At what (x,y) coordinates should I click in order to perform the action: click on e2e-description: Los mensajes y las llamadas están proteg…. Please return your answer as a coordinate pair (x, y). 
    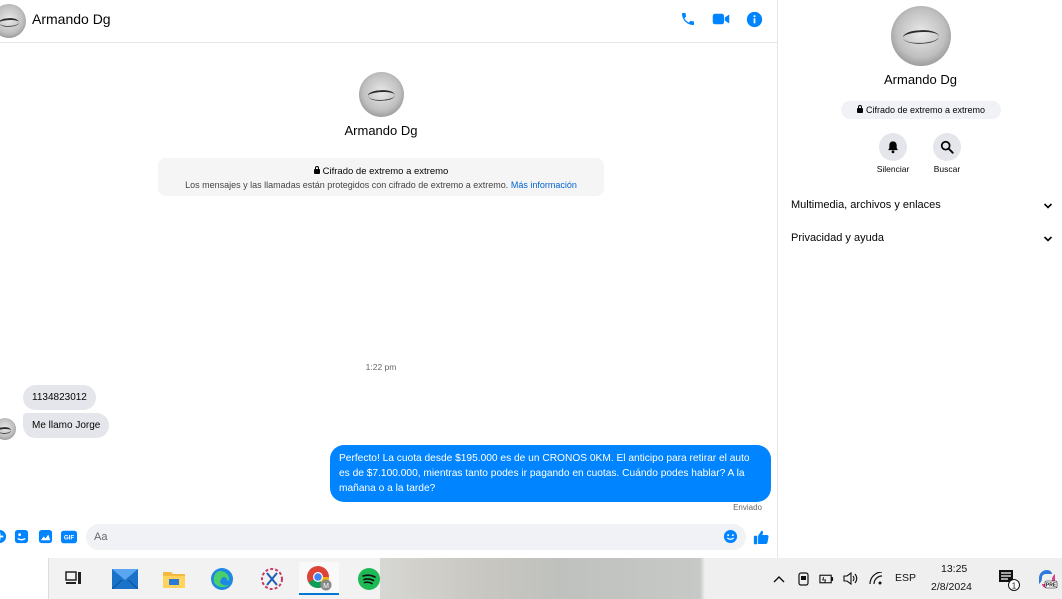
    Looking at the image, I should click on (347, 185).